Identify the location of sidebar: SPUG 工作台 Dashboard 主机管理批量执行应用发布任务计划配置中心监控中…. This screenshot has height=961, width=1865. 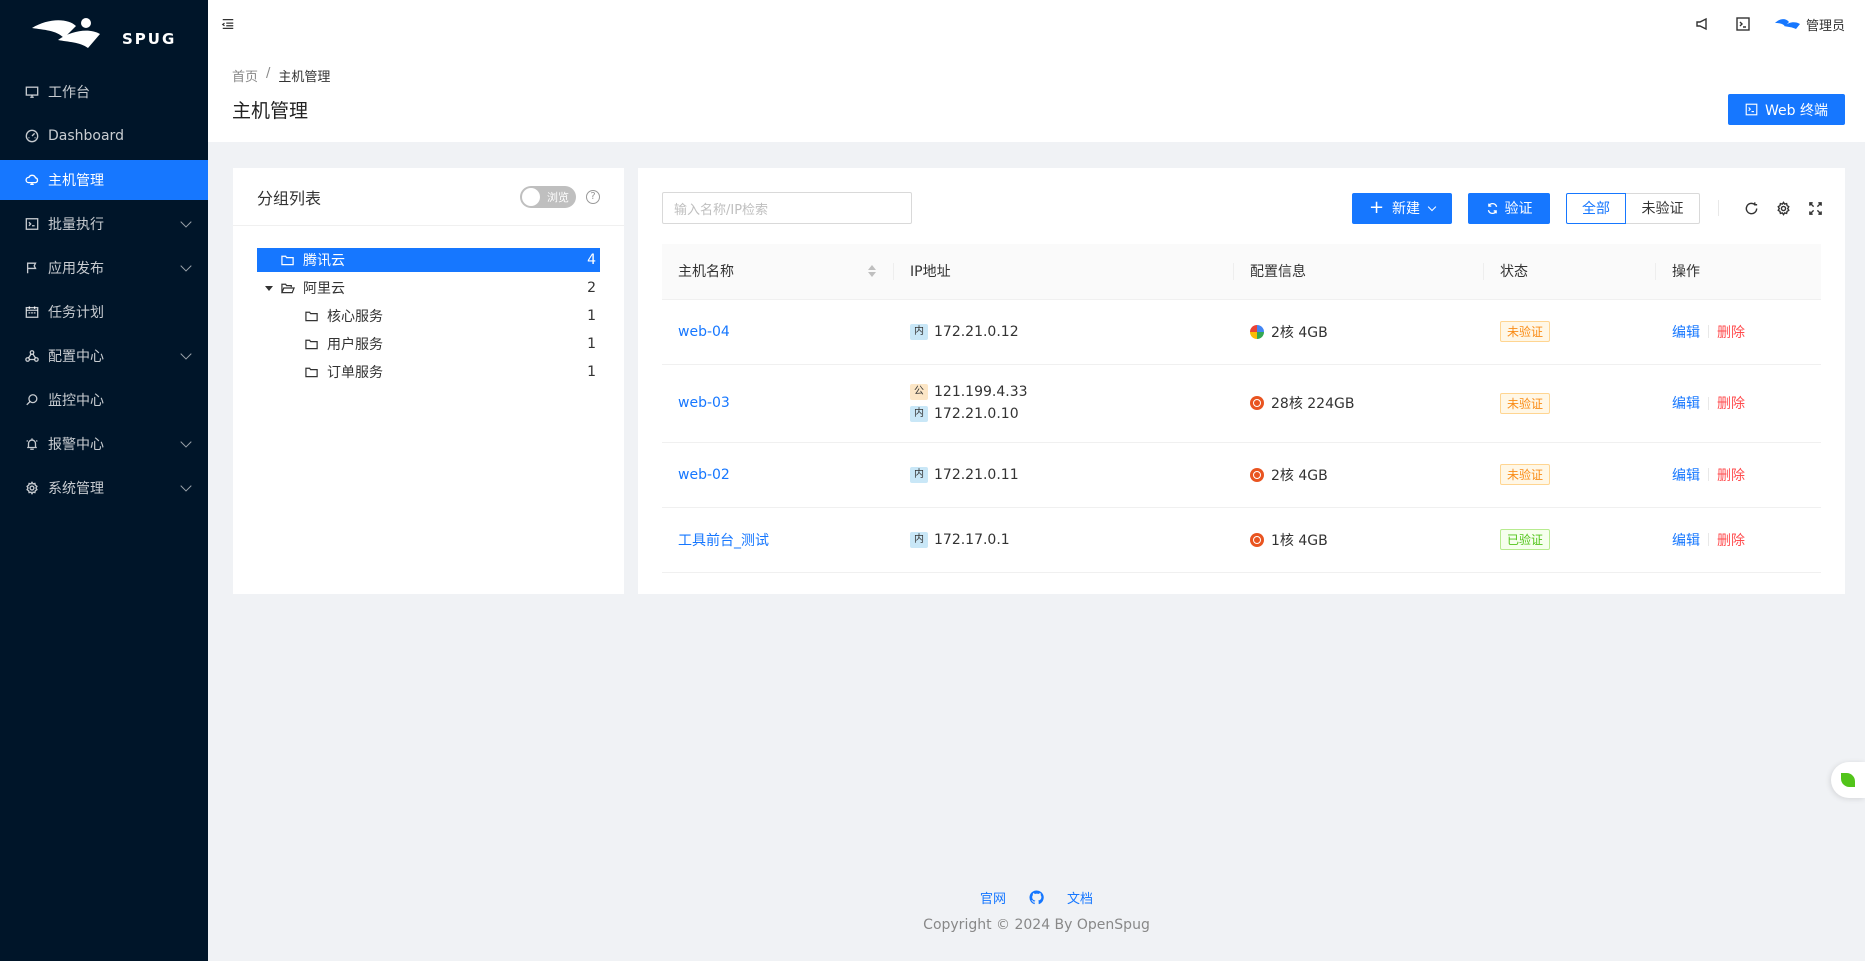
(104, 480).